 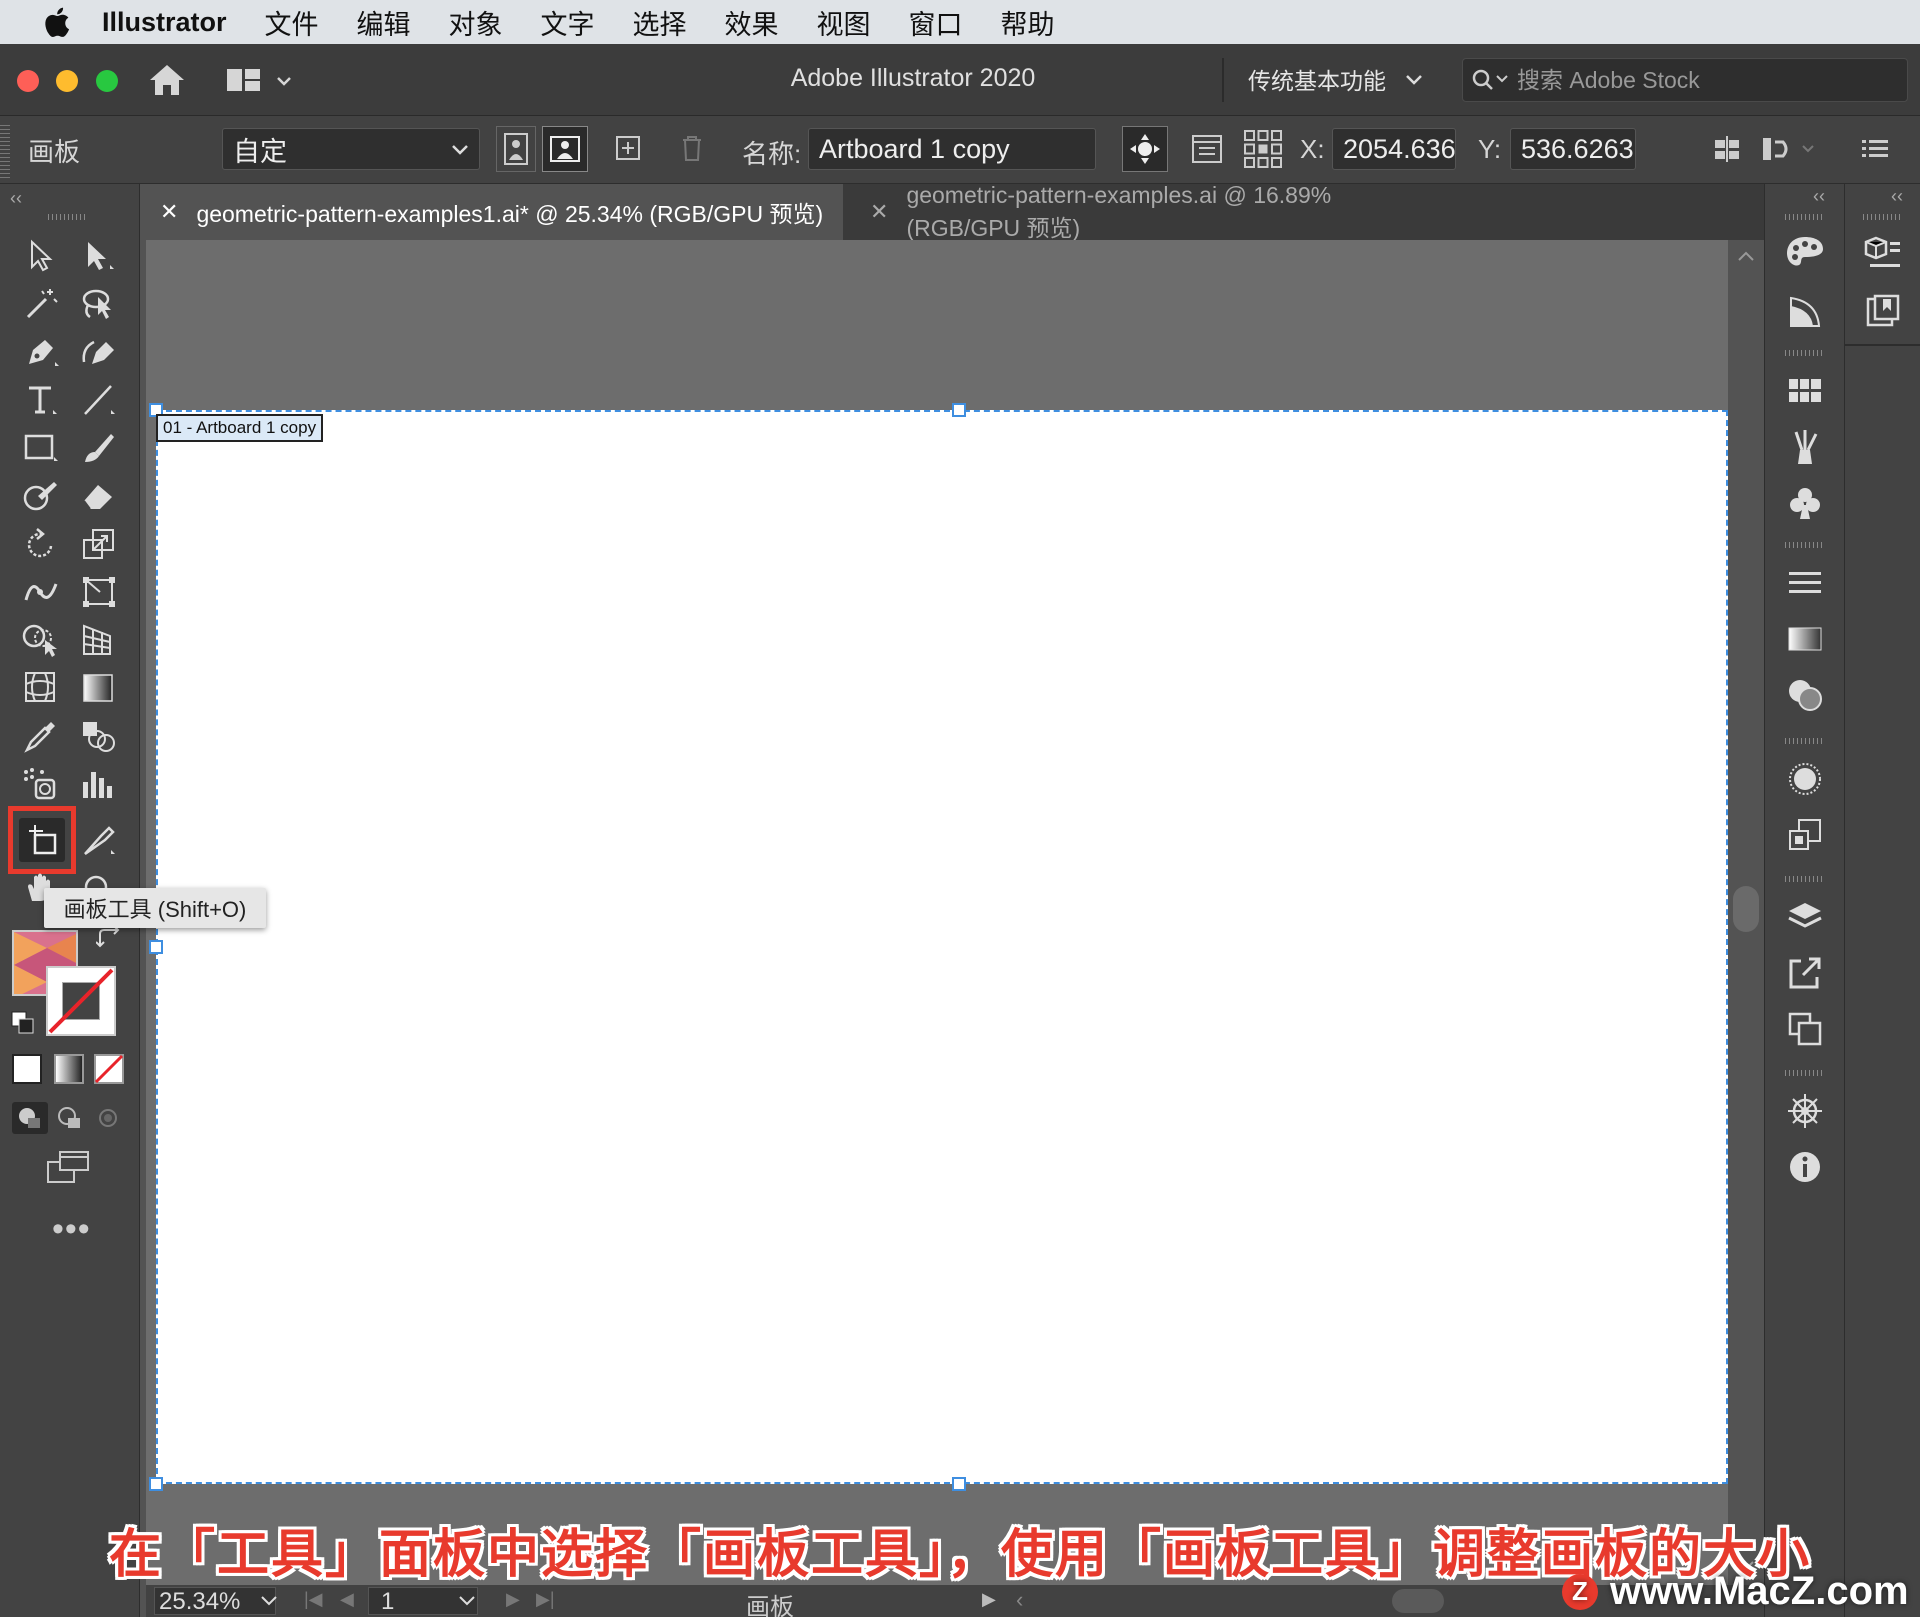 I want to click on mesh-tool-icon, so click(x=41, y=688).